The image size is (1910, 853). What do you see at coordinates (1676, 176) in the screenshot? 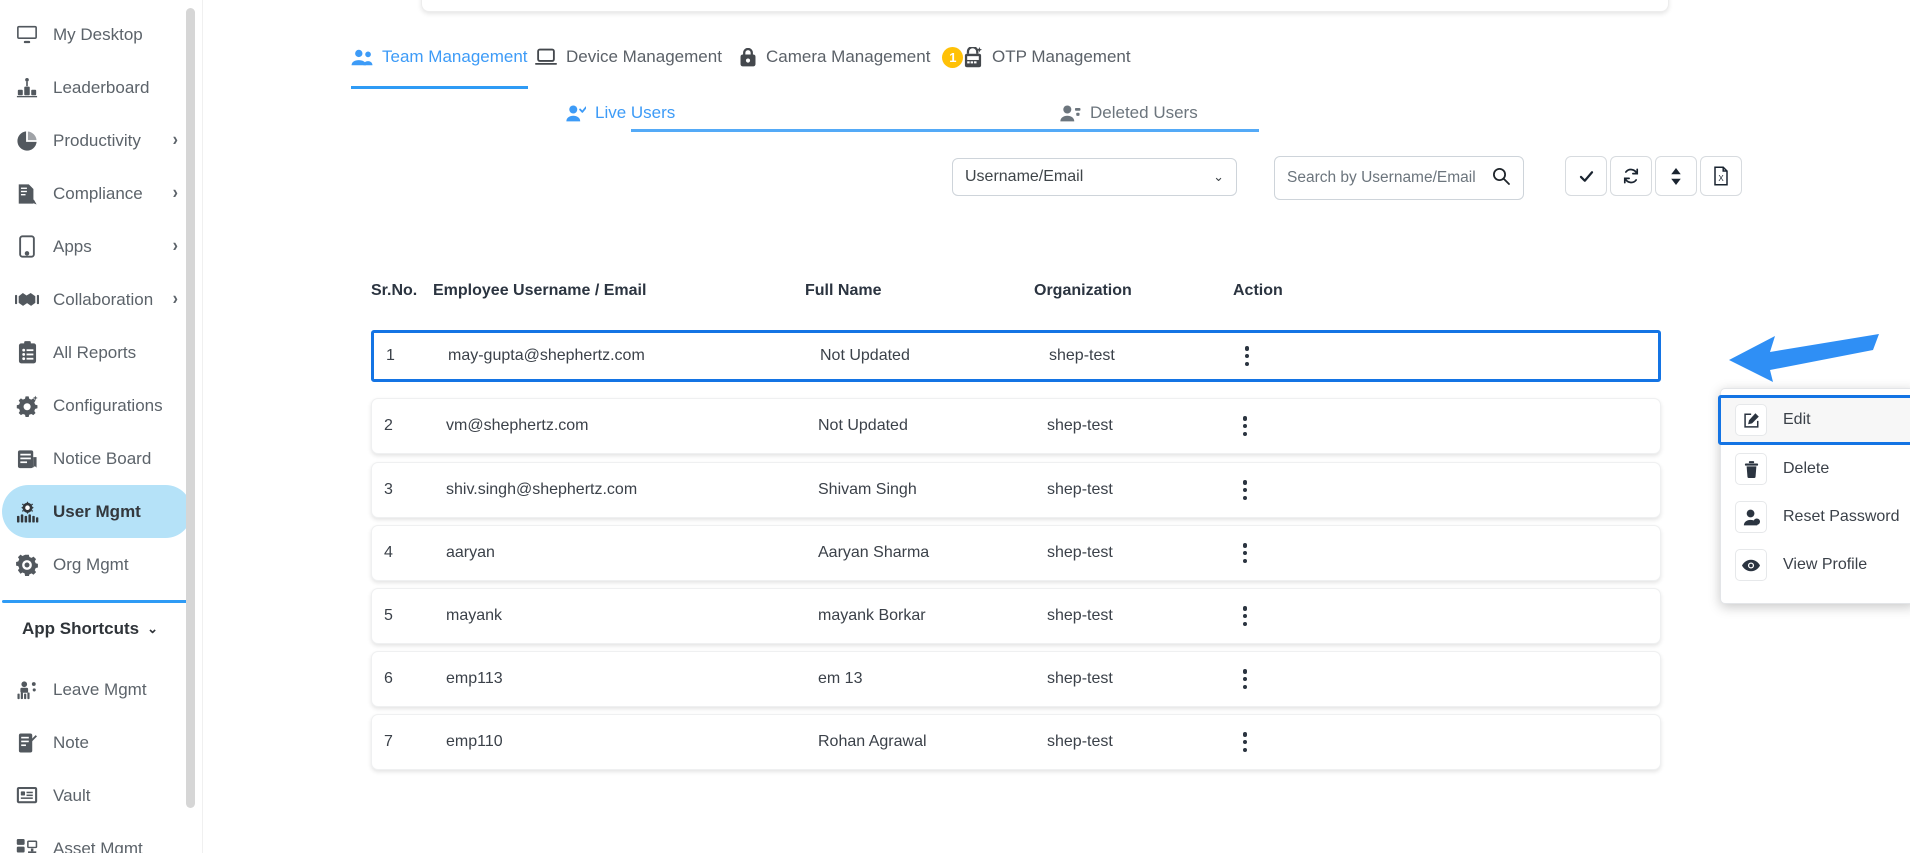
I see `sort-button` at bounding box center [1676, 176].